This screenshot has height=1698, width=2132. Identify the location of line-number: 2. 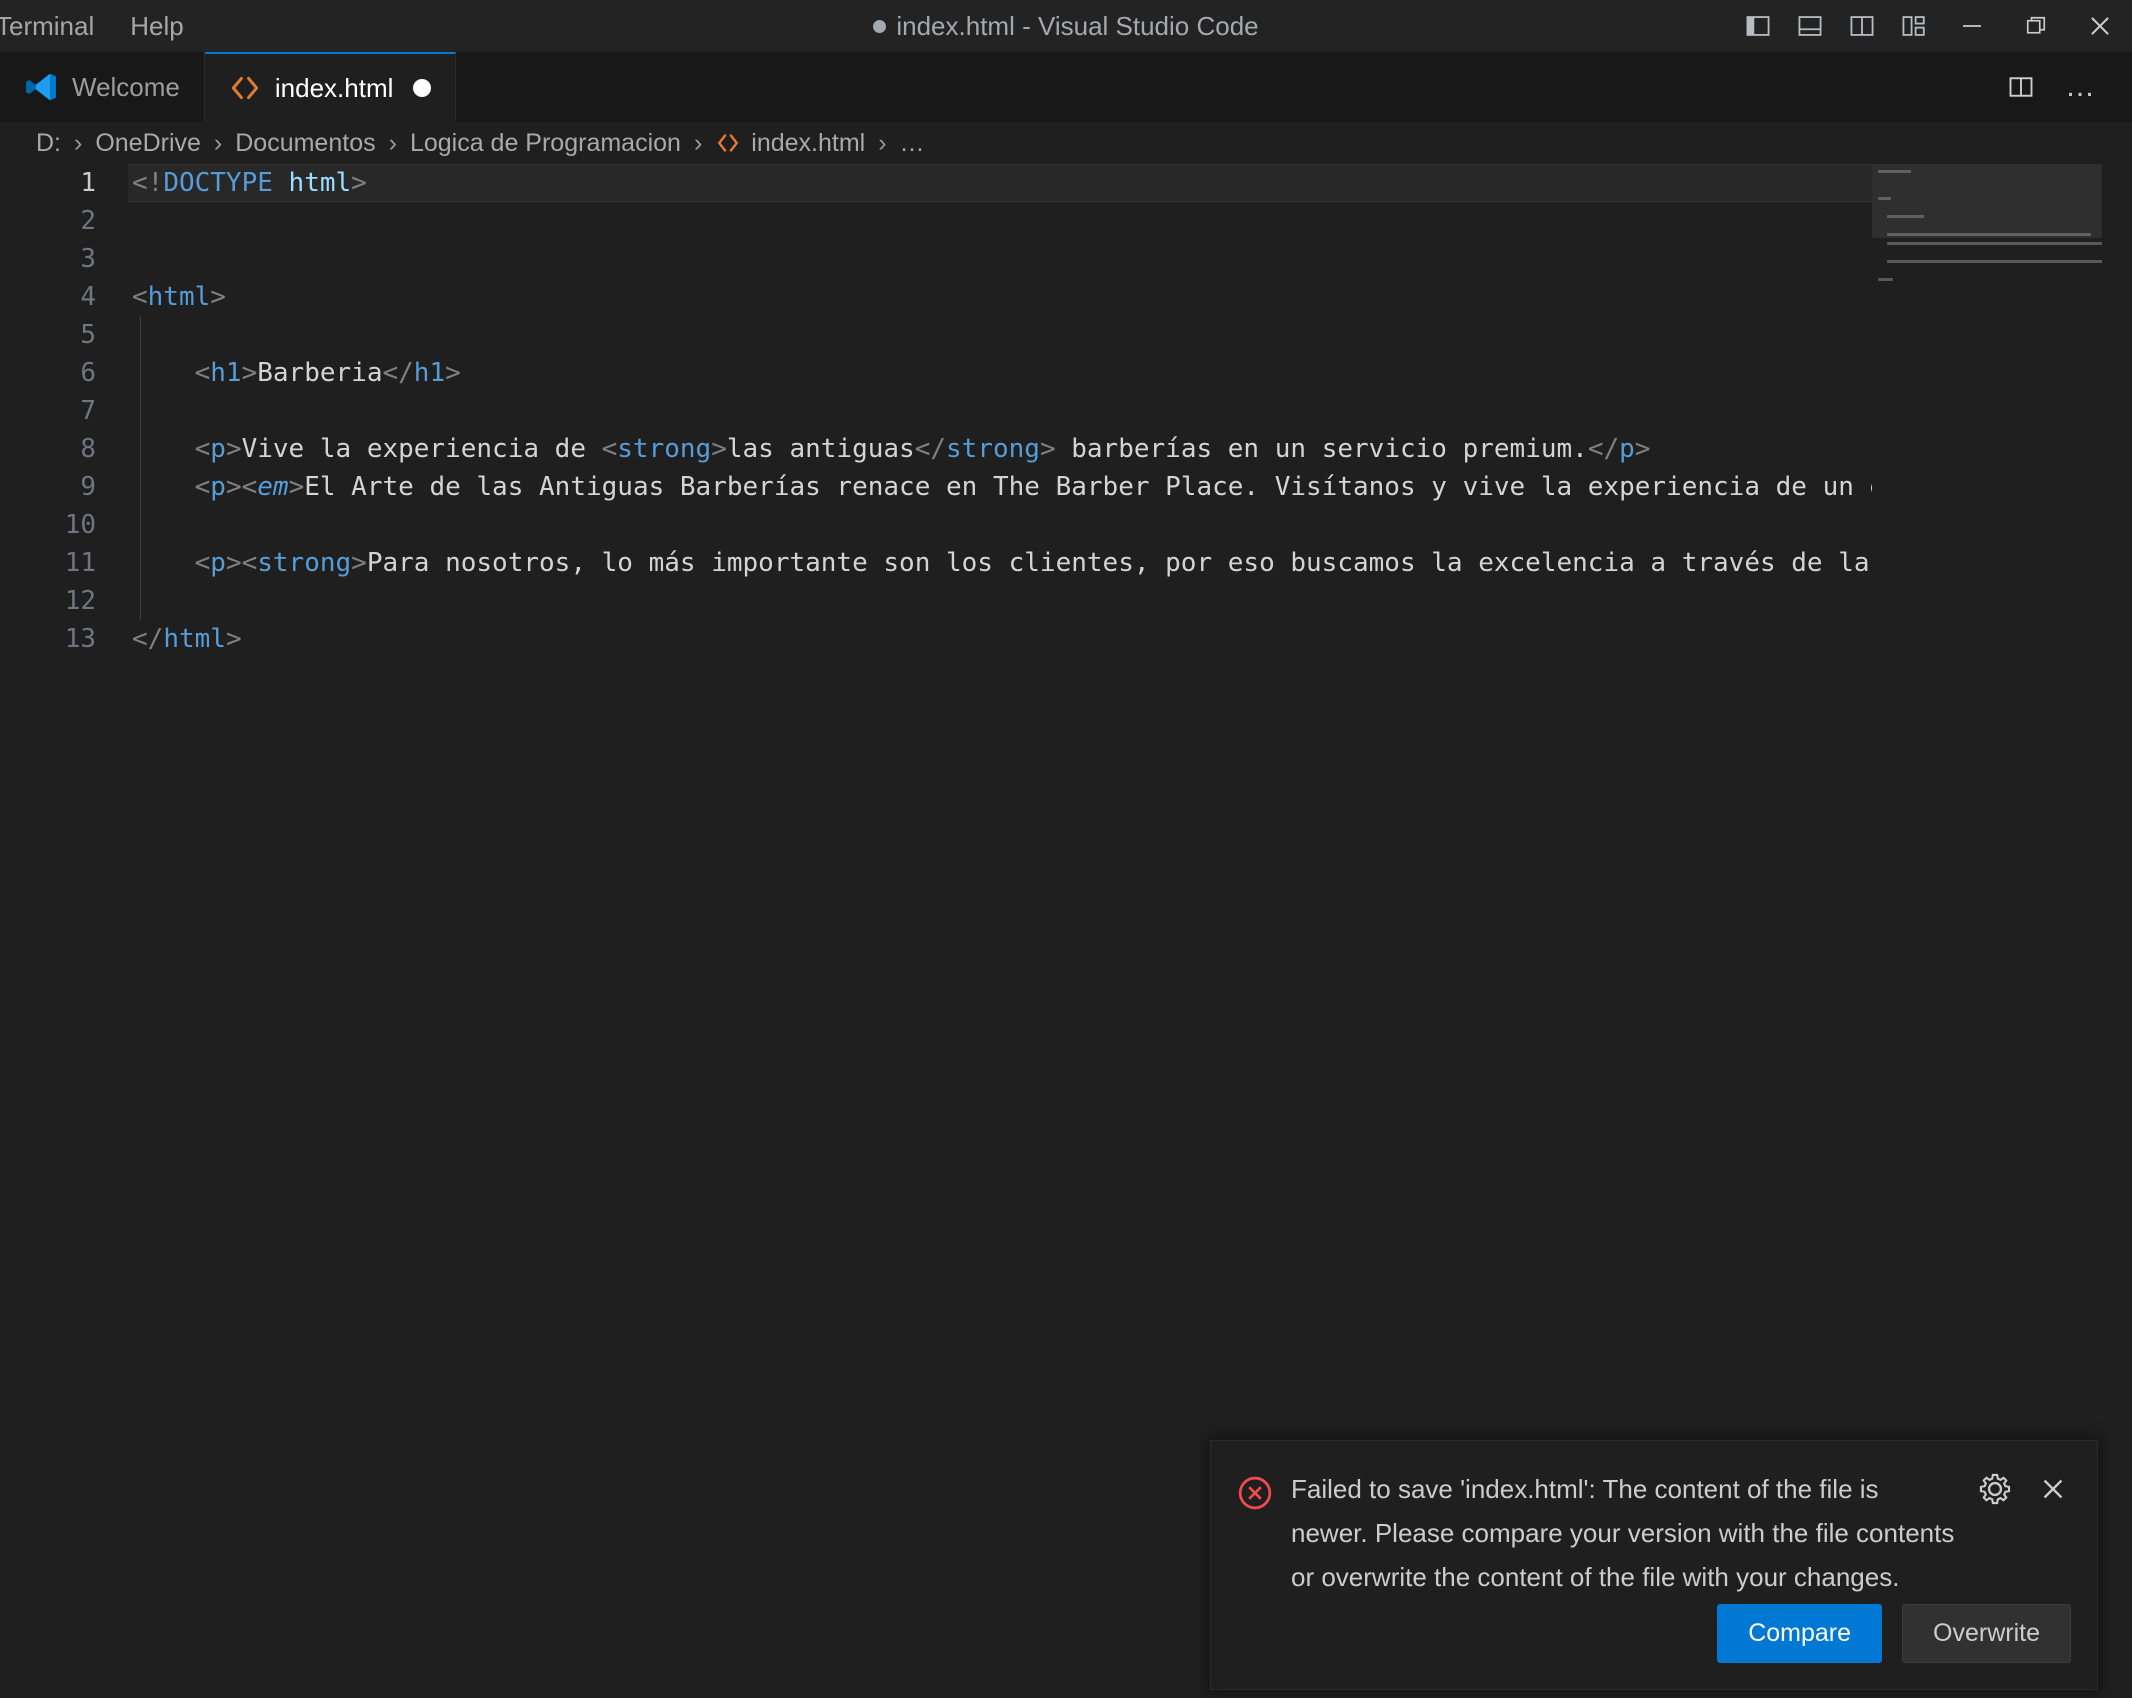
(88, 221).